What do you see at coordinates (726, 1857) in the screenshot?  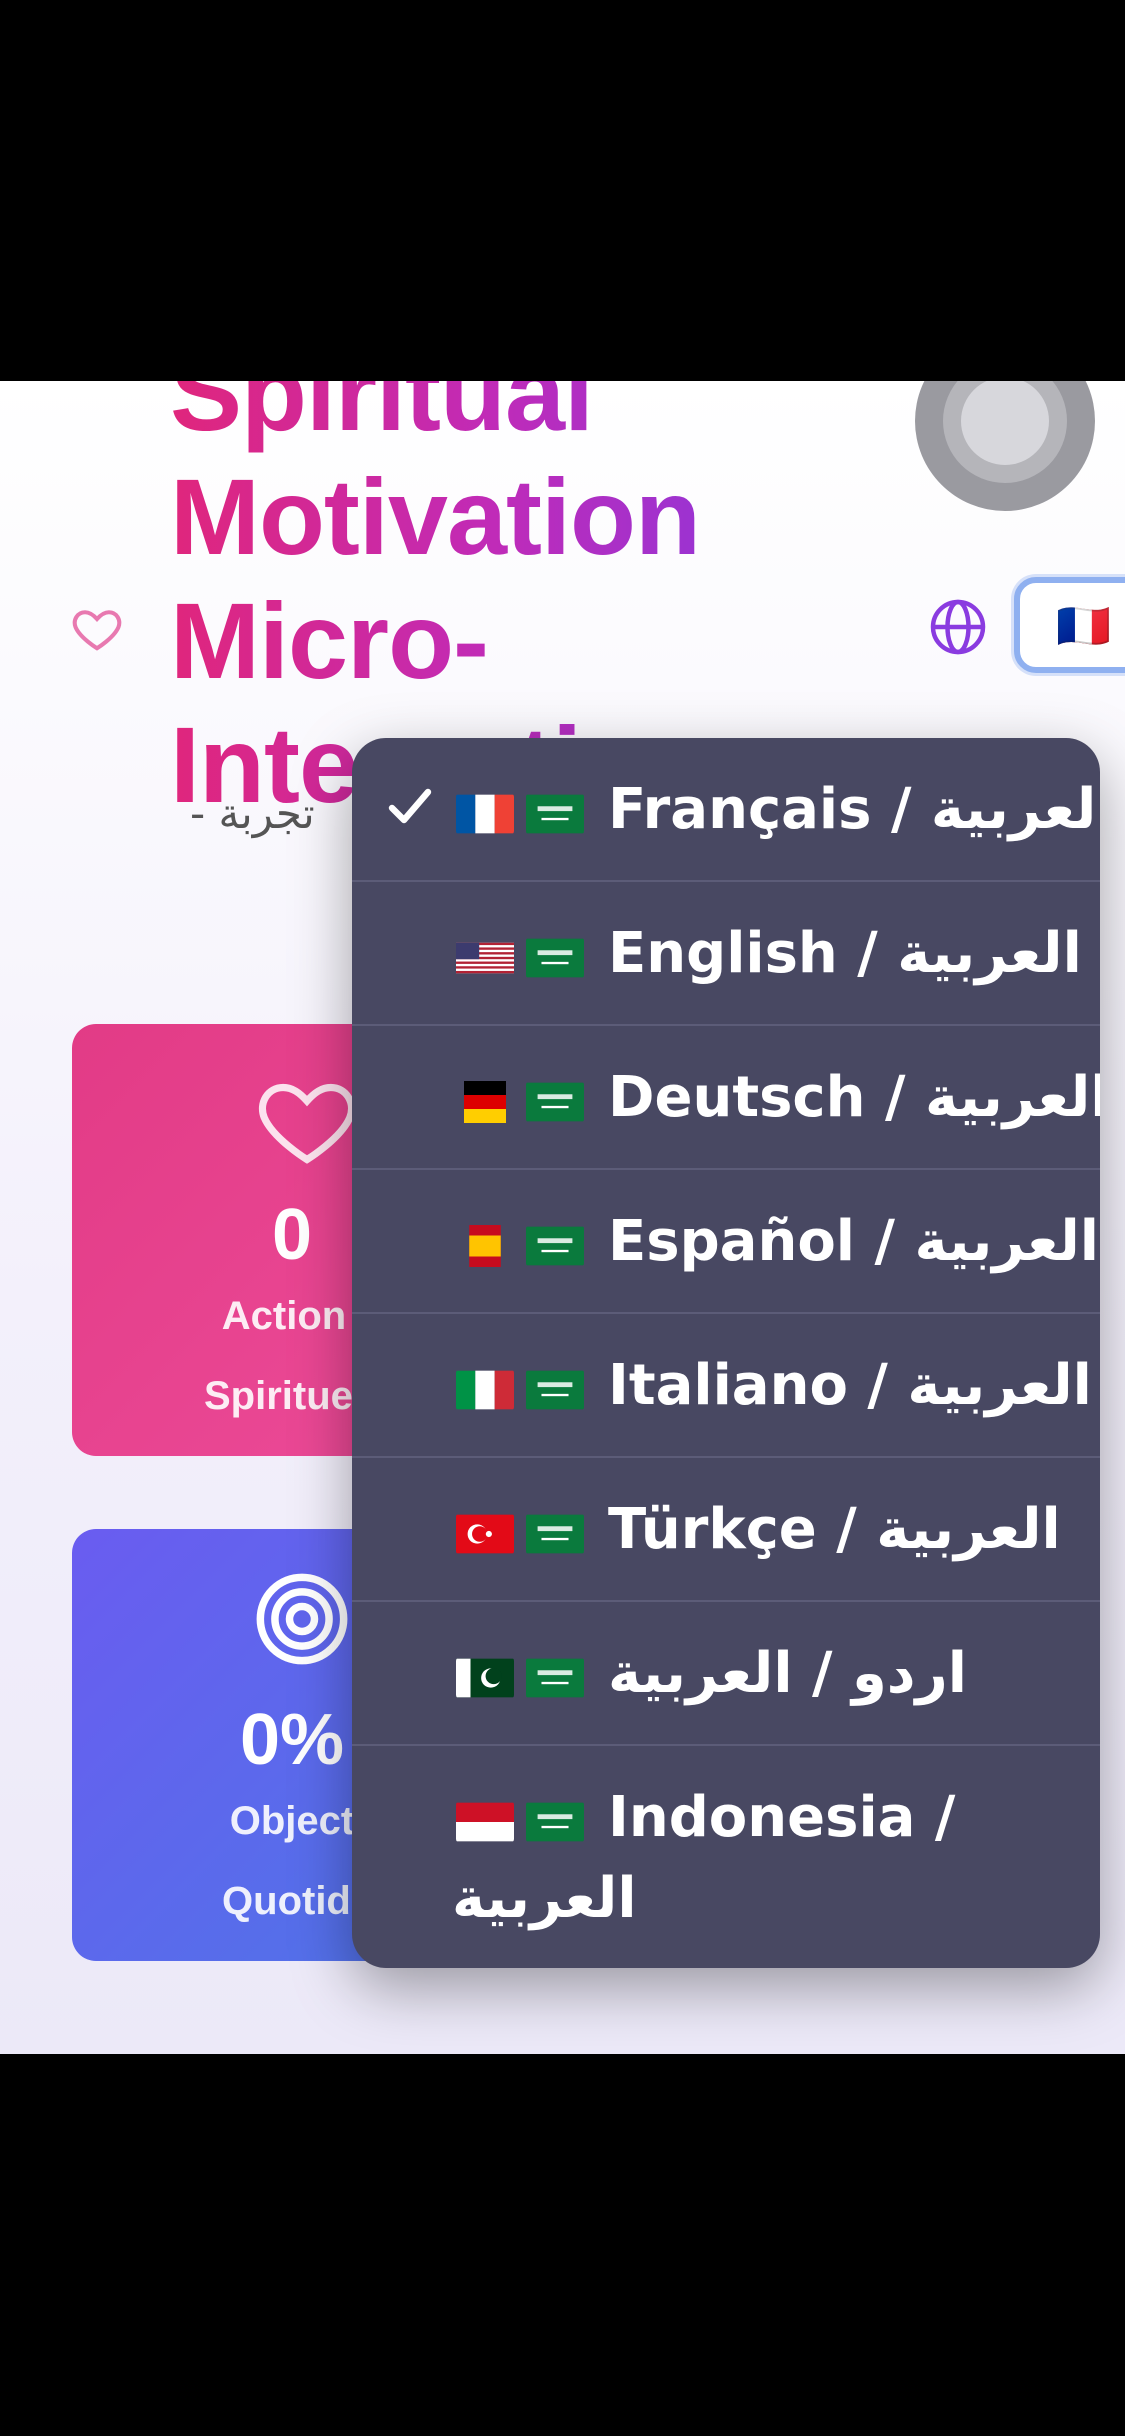 I see `language-option-id: Indonesia / العربية` at bounding box center [726, 1857].